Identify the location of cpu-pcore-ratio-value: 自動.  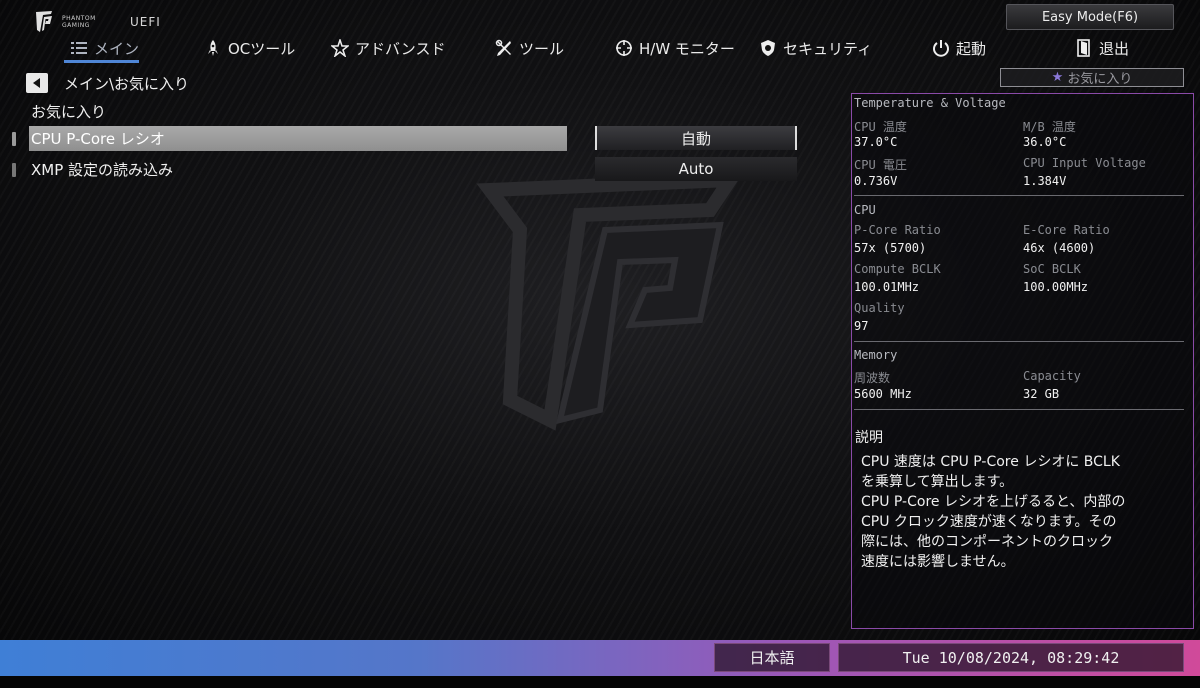
(696, 138).